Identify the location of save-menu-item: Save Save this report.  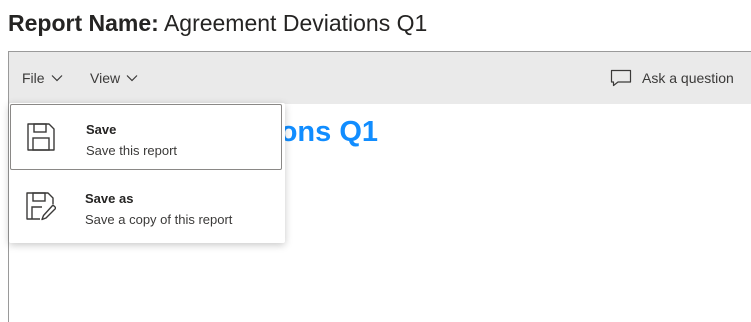
(146, 137).